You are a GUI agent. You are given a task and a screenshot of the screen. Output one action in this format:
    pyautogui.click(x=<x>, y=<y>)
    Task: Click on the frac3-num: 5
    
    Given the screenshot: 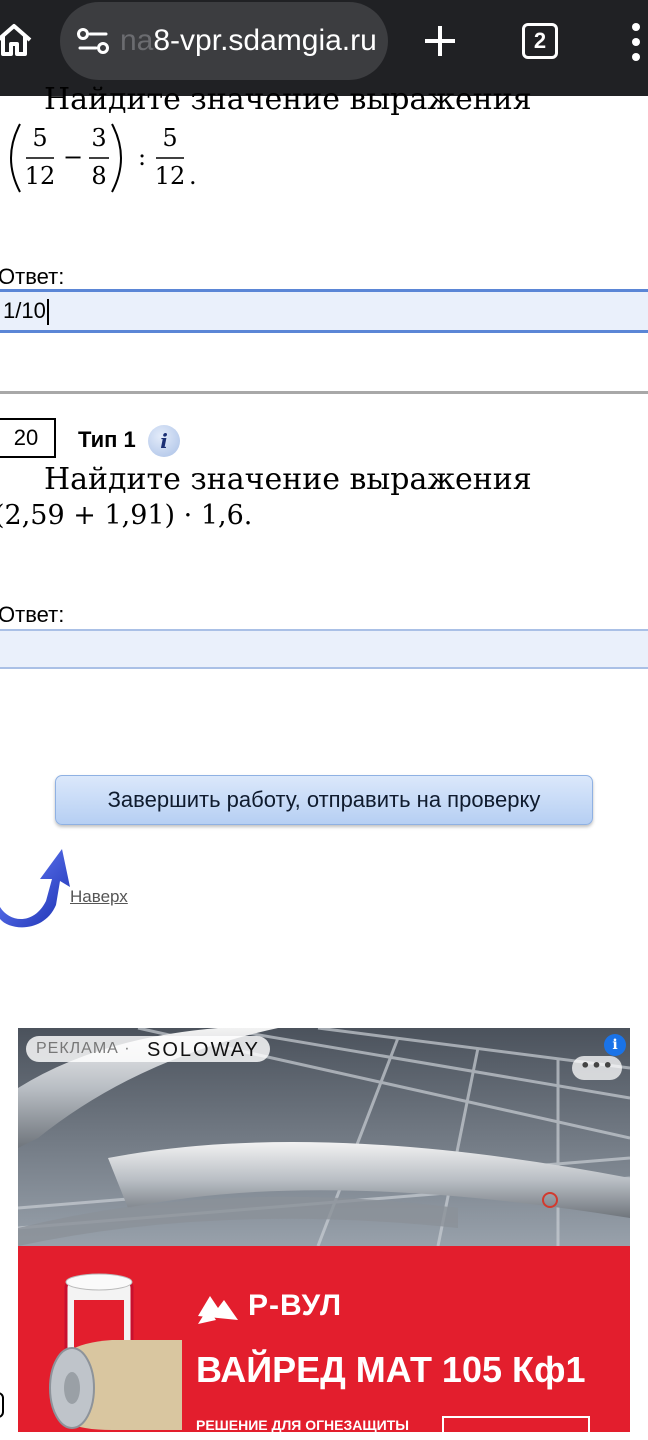 What is the action you would take?
    pyautogui.click(x=169, y=138)
    